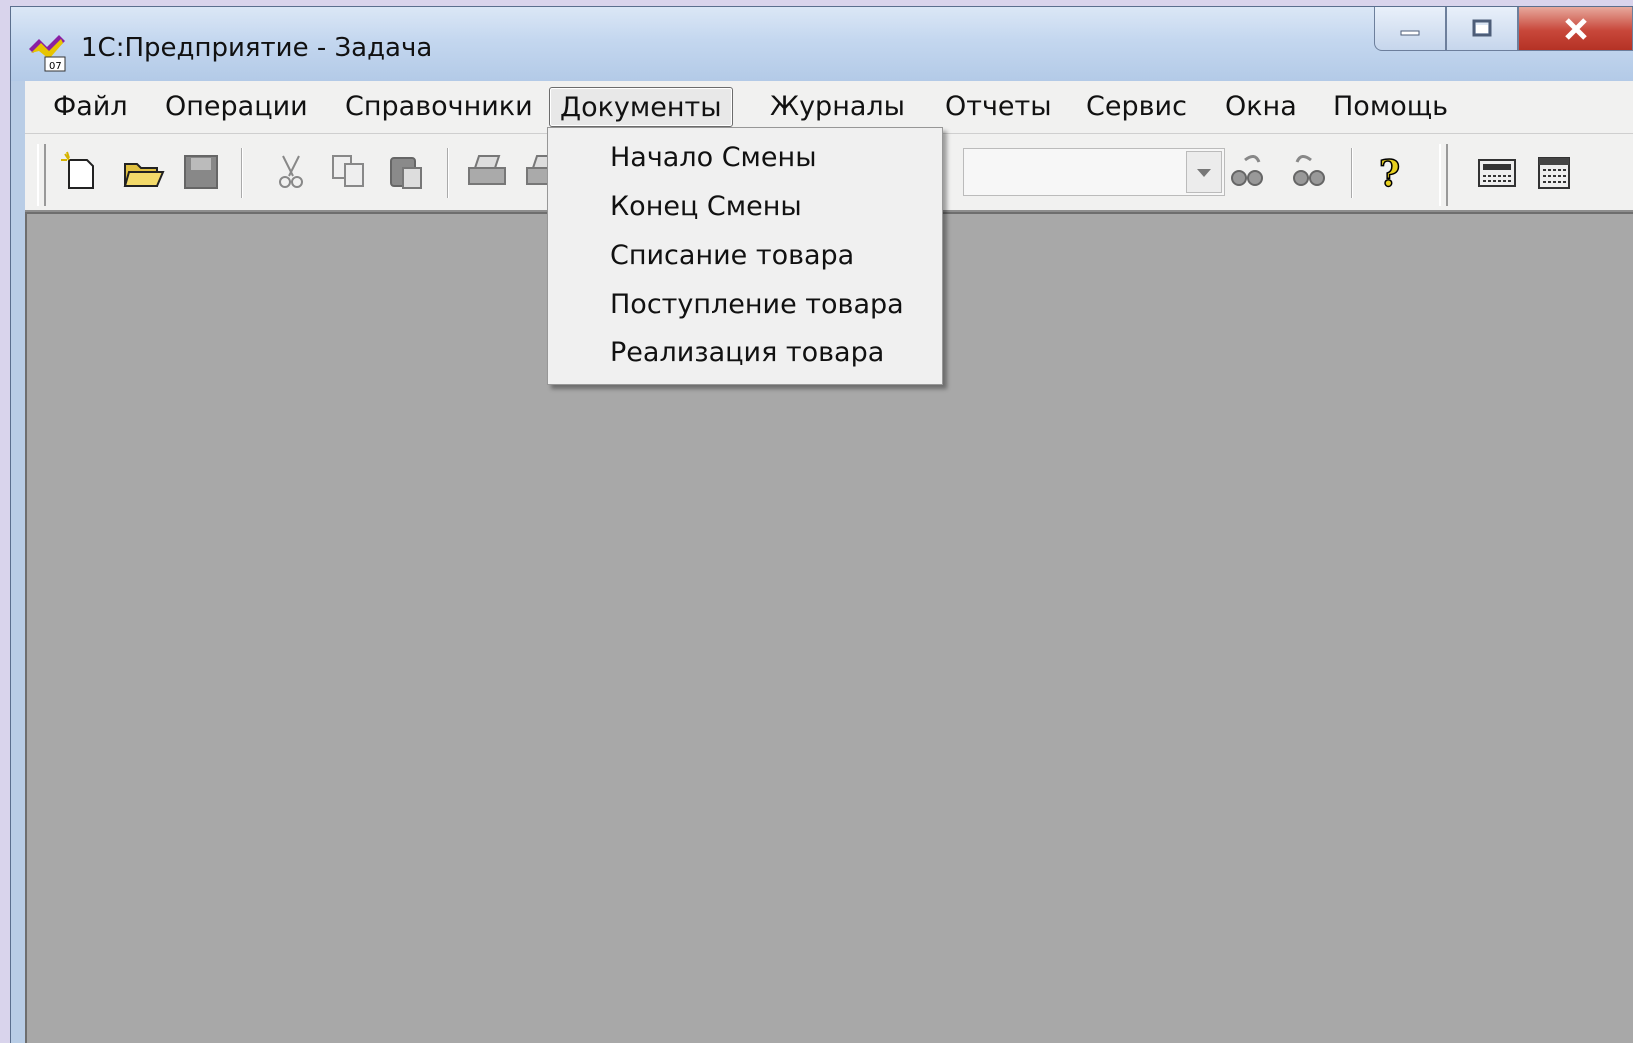 This screenshot has height=1043, width=1633. I want to click on calculator-icon, so click(1497, 172).